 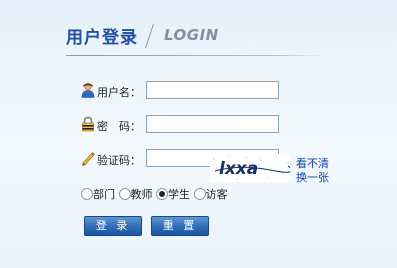 What do you see at coordinates (149, 36) in the screenshot?
I see `title-divider` at bounding box center [149, 36].